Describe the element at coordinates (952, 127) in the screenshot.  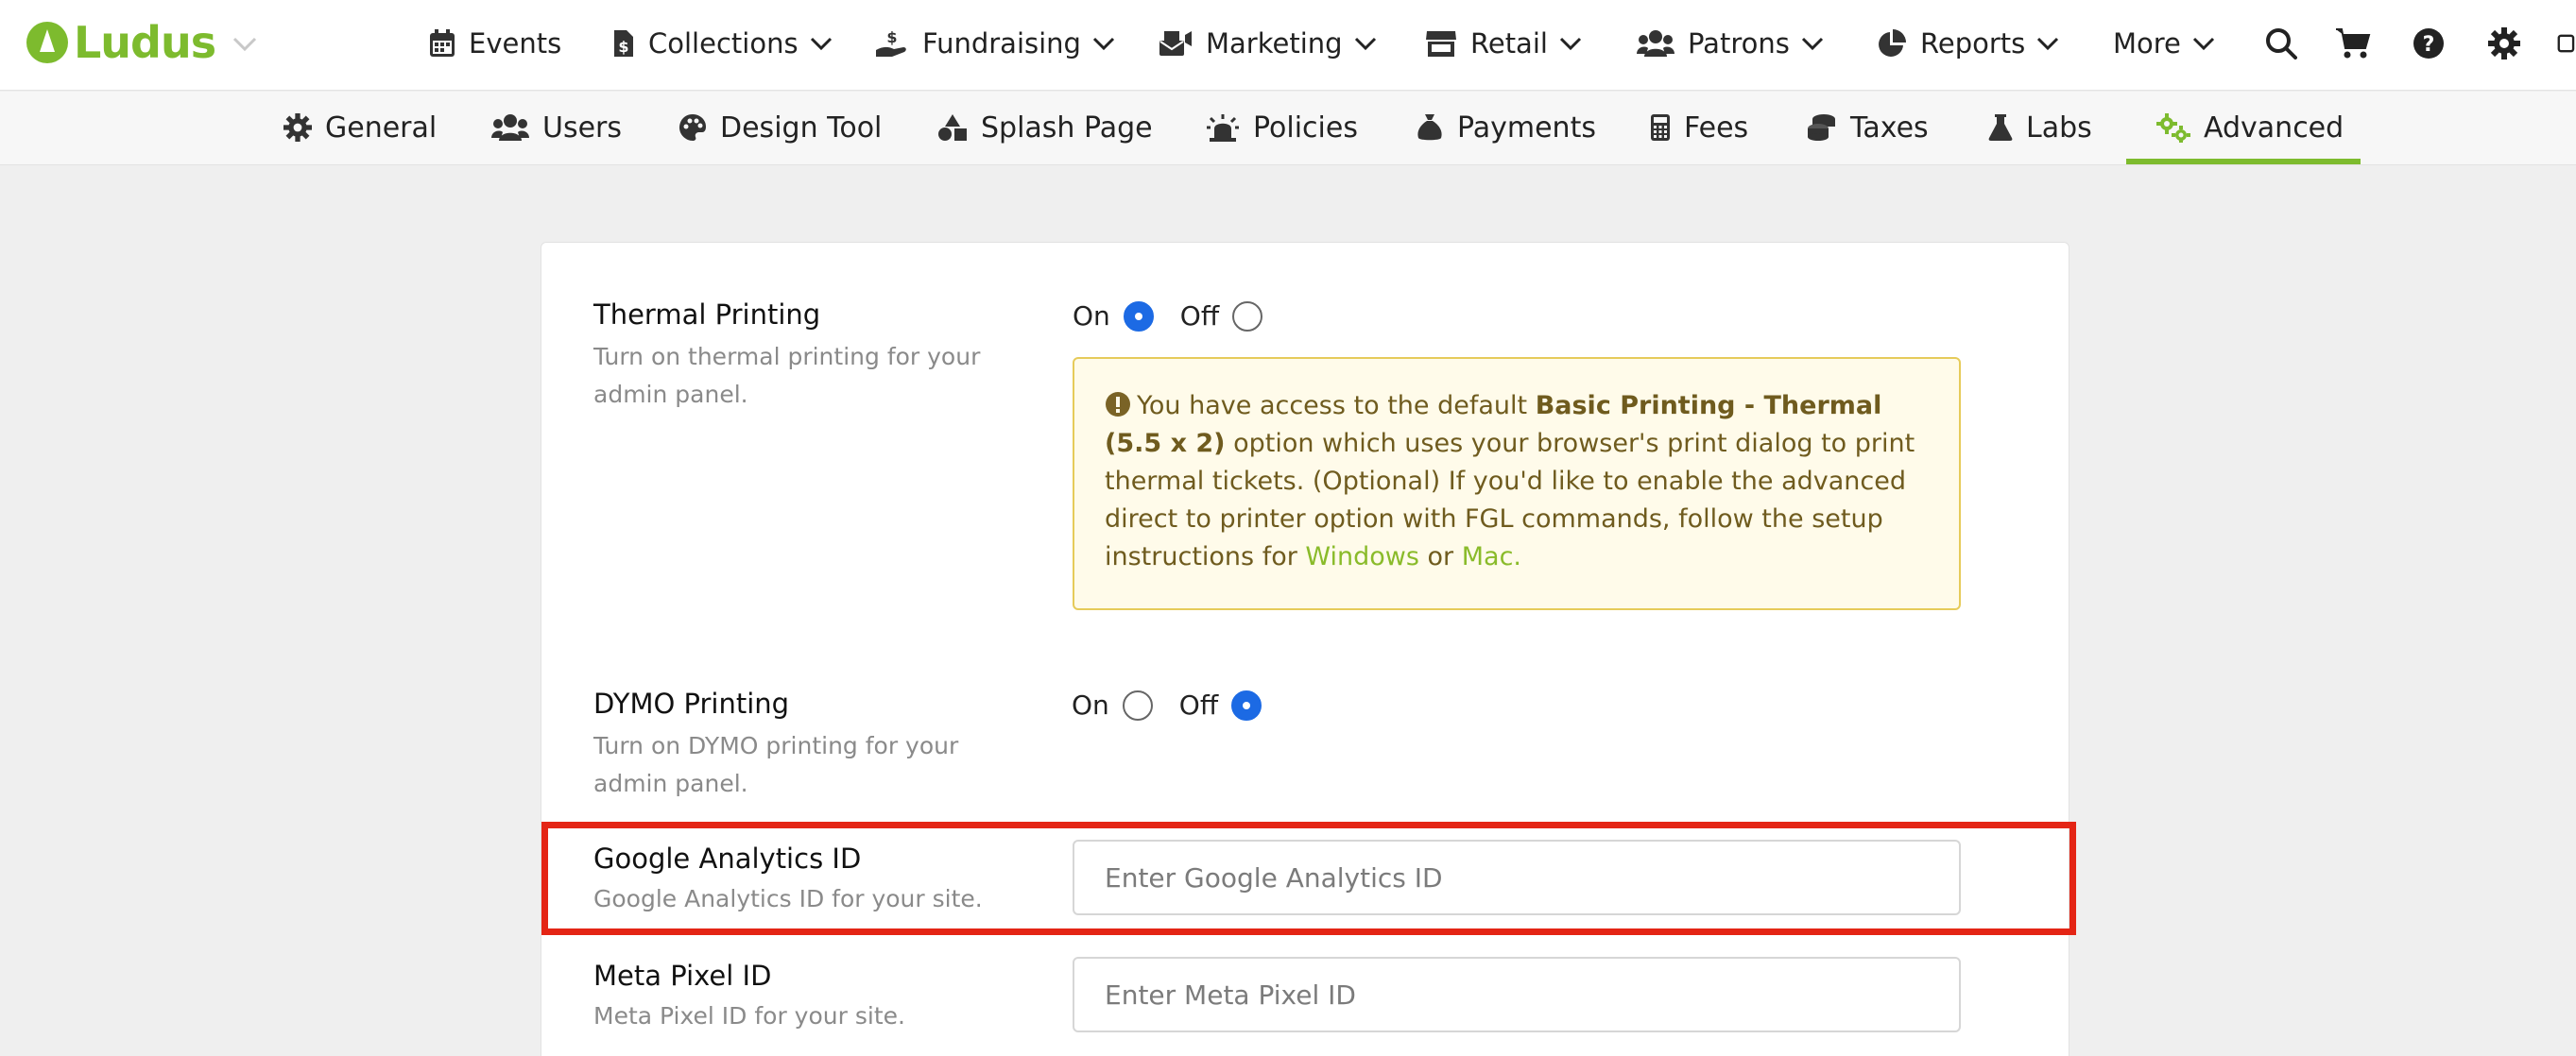
I see `shapes-icon` at that location.